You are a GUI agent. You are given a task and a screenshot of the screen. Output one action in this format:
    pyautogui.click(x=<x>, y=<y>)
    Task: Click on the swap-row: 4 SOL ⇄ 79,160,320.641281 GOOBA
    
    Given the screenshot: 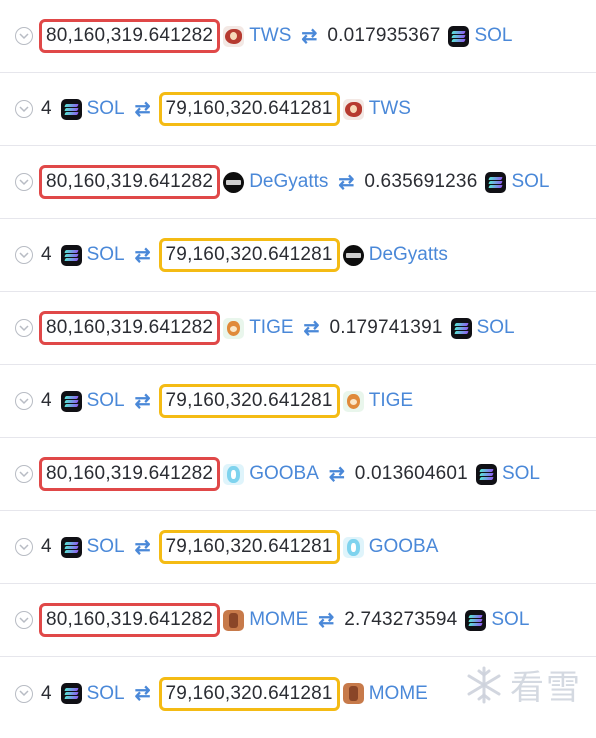 What is the action you would take?
    pyautogui.click(x=298, y=547)
    